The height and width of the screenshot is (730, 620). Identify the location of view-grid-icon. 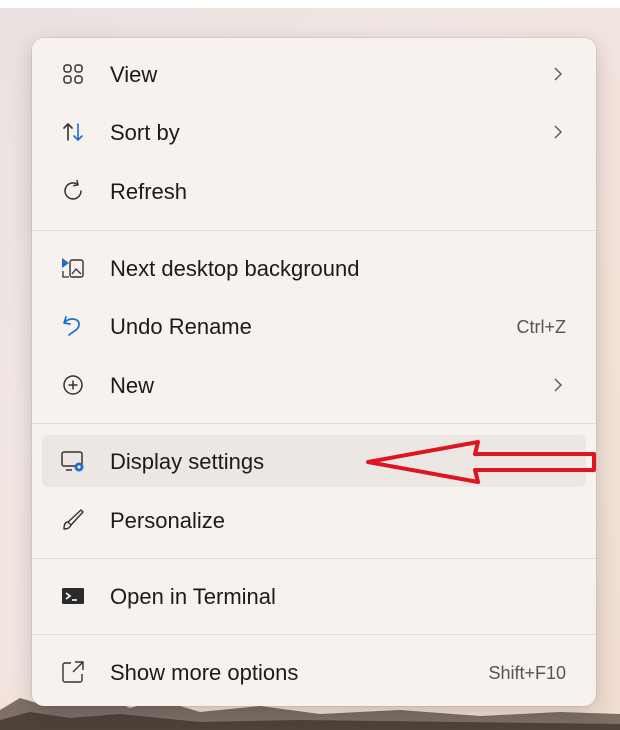
(73, 74).